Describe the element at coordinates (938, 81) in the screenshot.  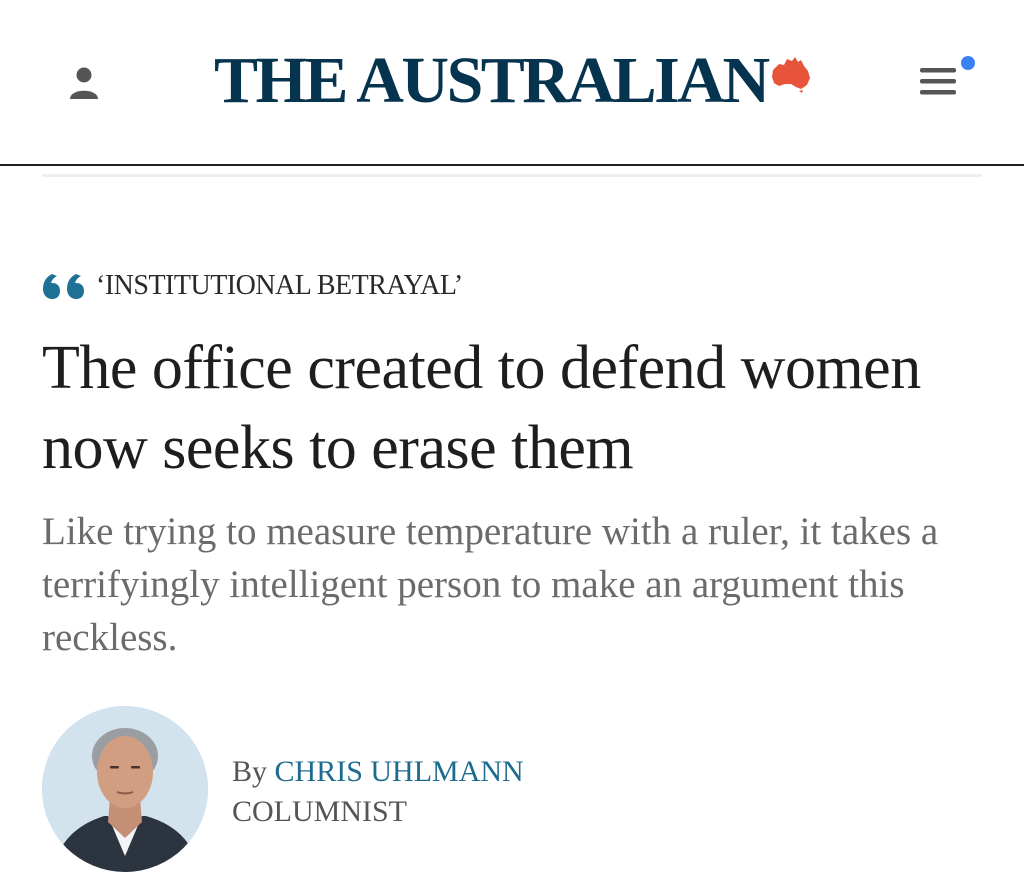
I see `hamburger-menu-icon` at that location.